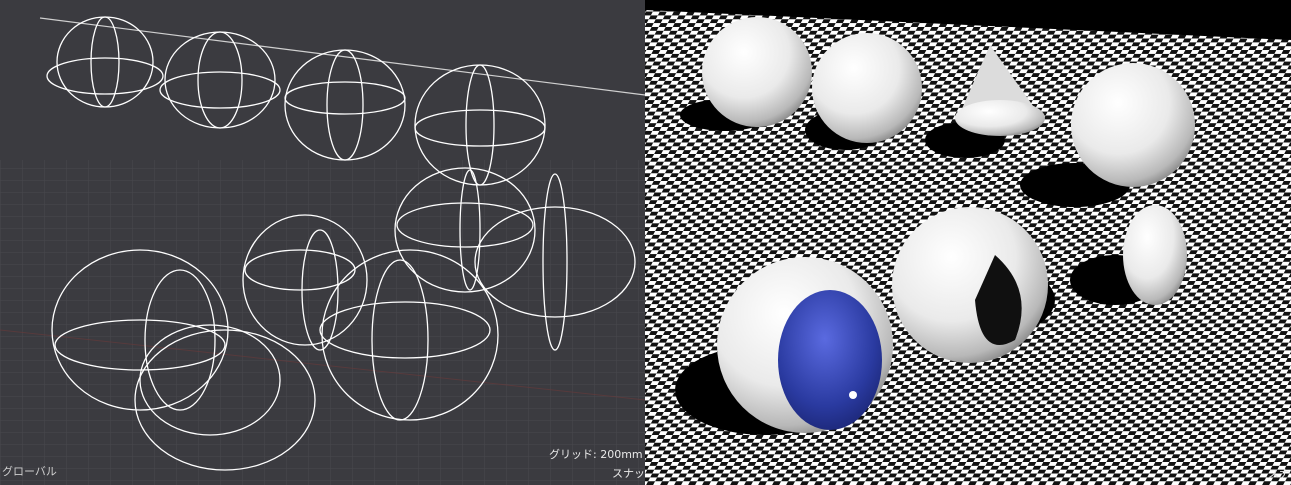 The height and width of the screenshot is (485, 1291). Describe the element at coordinates (1155, 255) in the screenshot. I see `render-hemisphere` at that location.